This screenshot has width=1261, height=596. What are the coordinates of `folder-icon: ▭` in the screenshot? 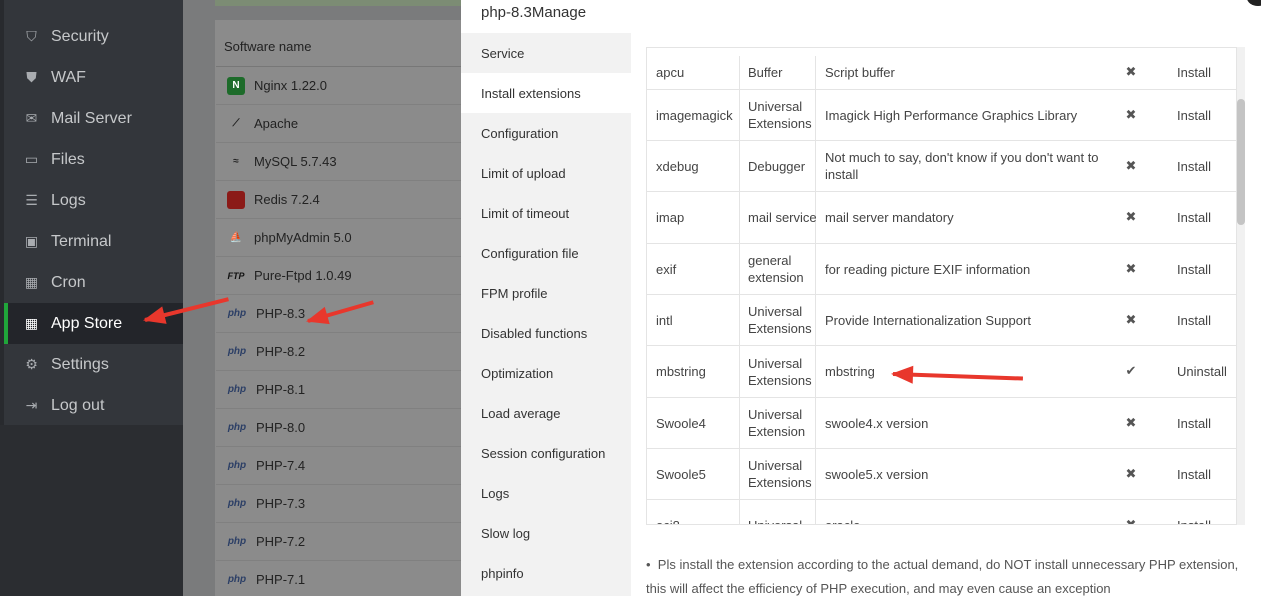 It's located at (31, 159).